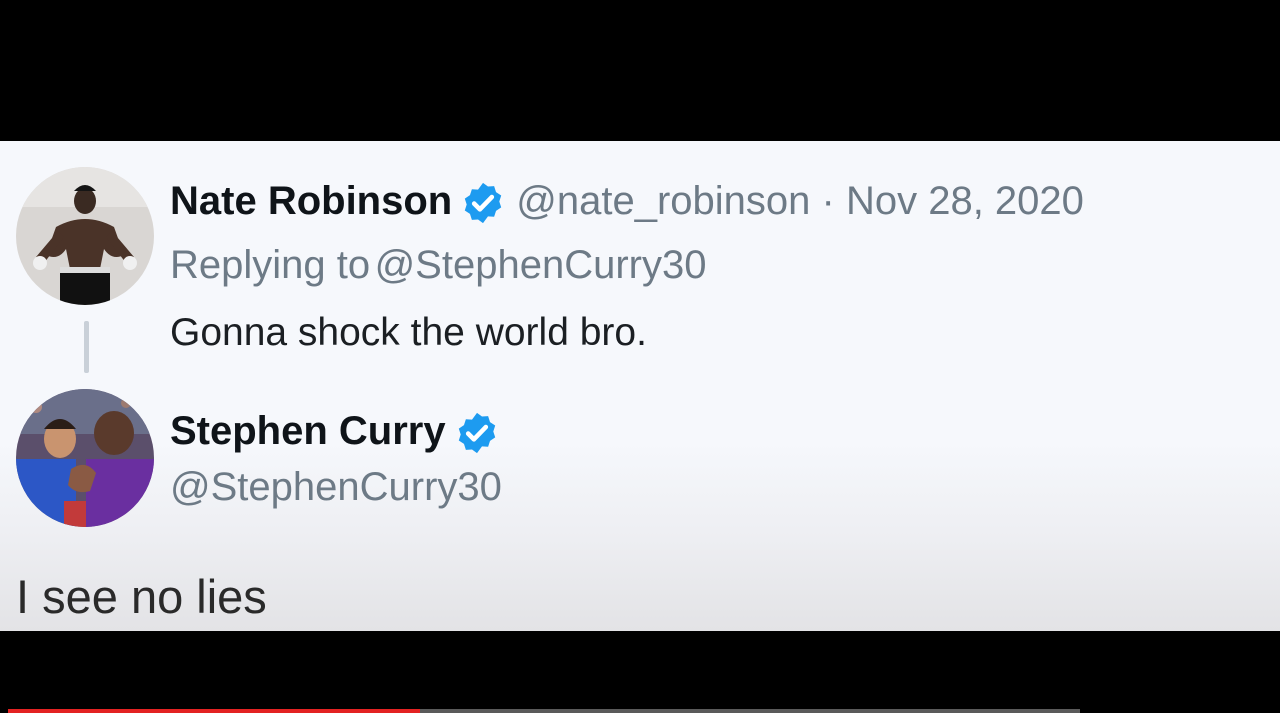 This screenshot has width=1280, height=713. Describe the element at coordinates (85, 236) in the screenshot. I see `nate-avatar` at that location.